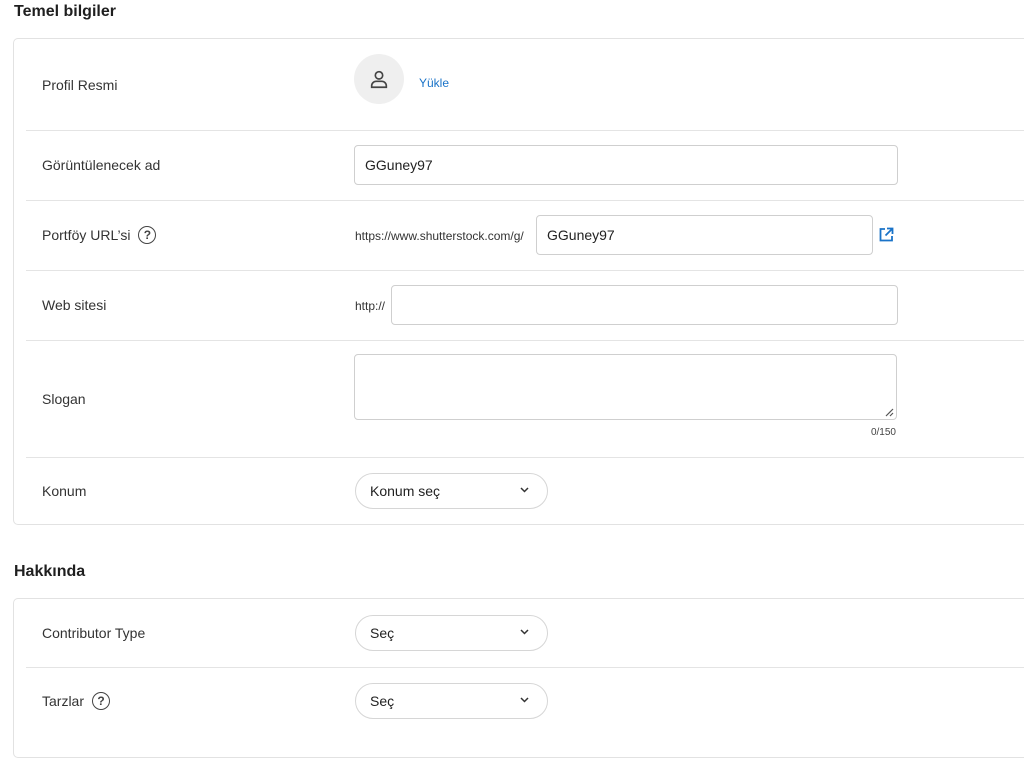 This screenshot has width=1024, height=758. What do you see at coordinates (625, 396) in the screenshot?
I see `slogan-textarea: 0/150` at bounding box center [625, 396].